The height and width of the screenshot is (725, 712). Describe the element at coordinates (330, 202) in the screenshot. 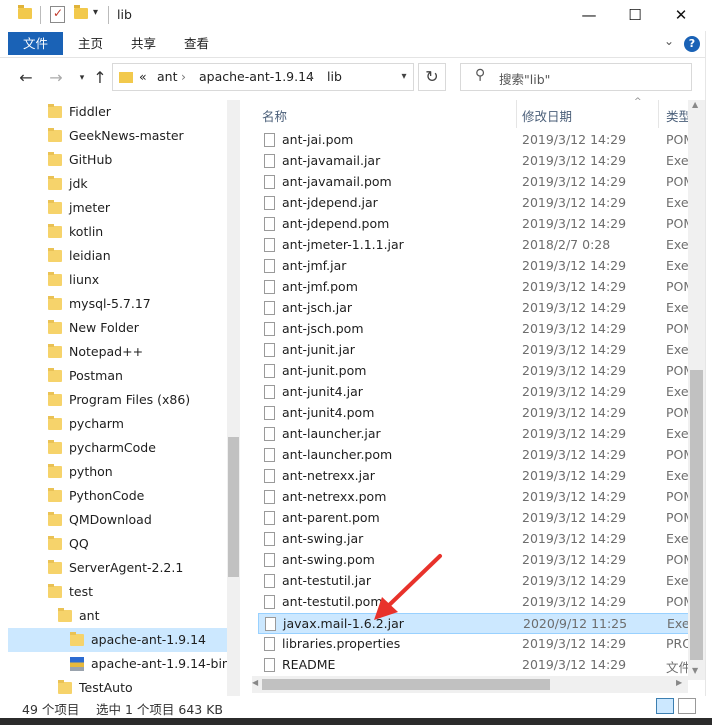

I see `file-name: ant-jdepend.jar` at that location.